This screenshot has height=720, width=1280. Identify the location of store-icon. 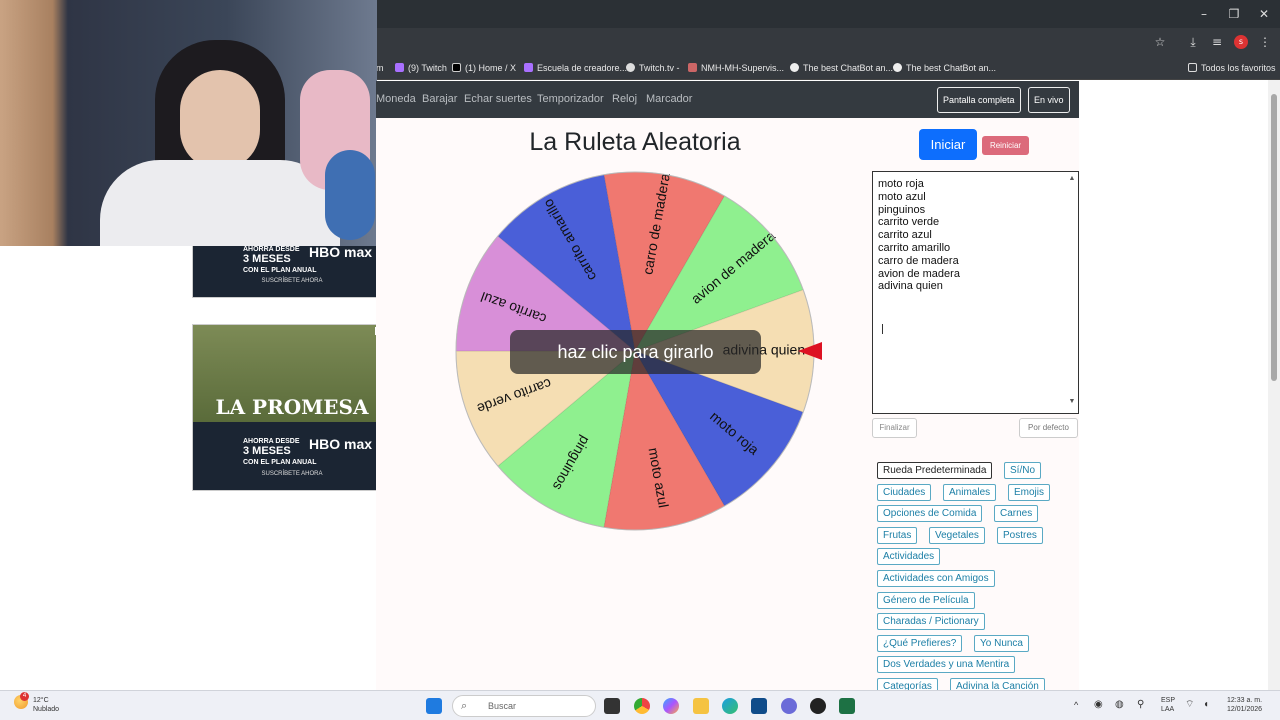
(759, 706).